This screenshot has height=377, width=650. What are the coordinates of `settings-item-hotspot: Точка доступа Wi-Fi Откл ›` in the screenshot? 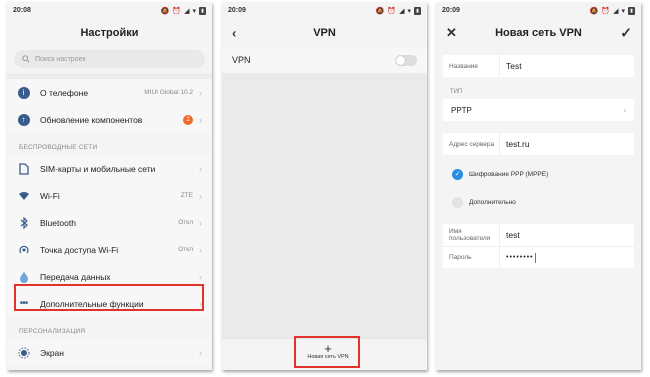 It's located at (109, 249).